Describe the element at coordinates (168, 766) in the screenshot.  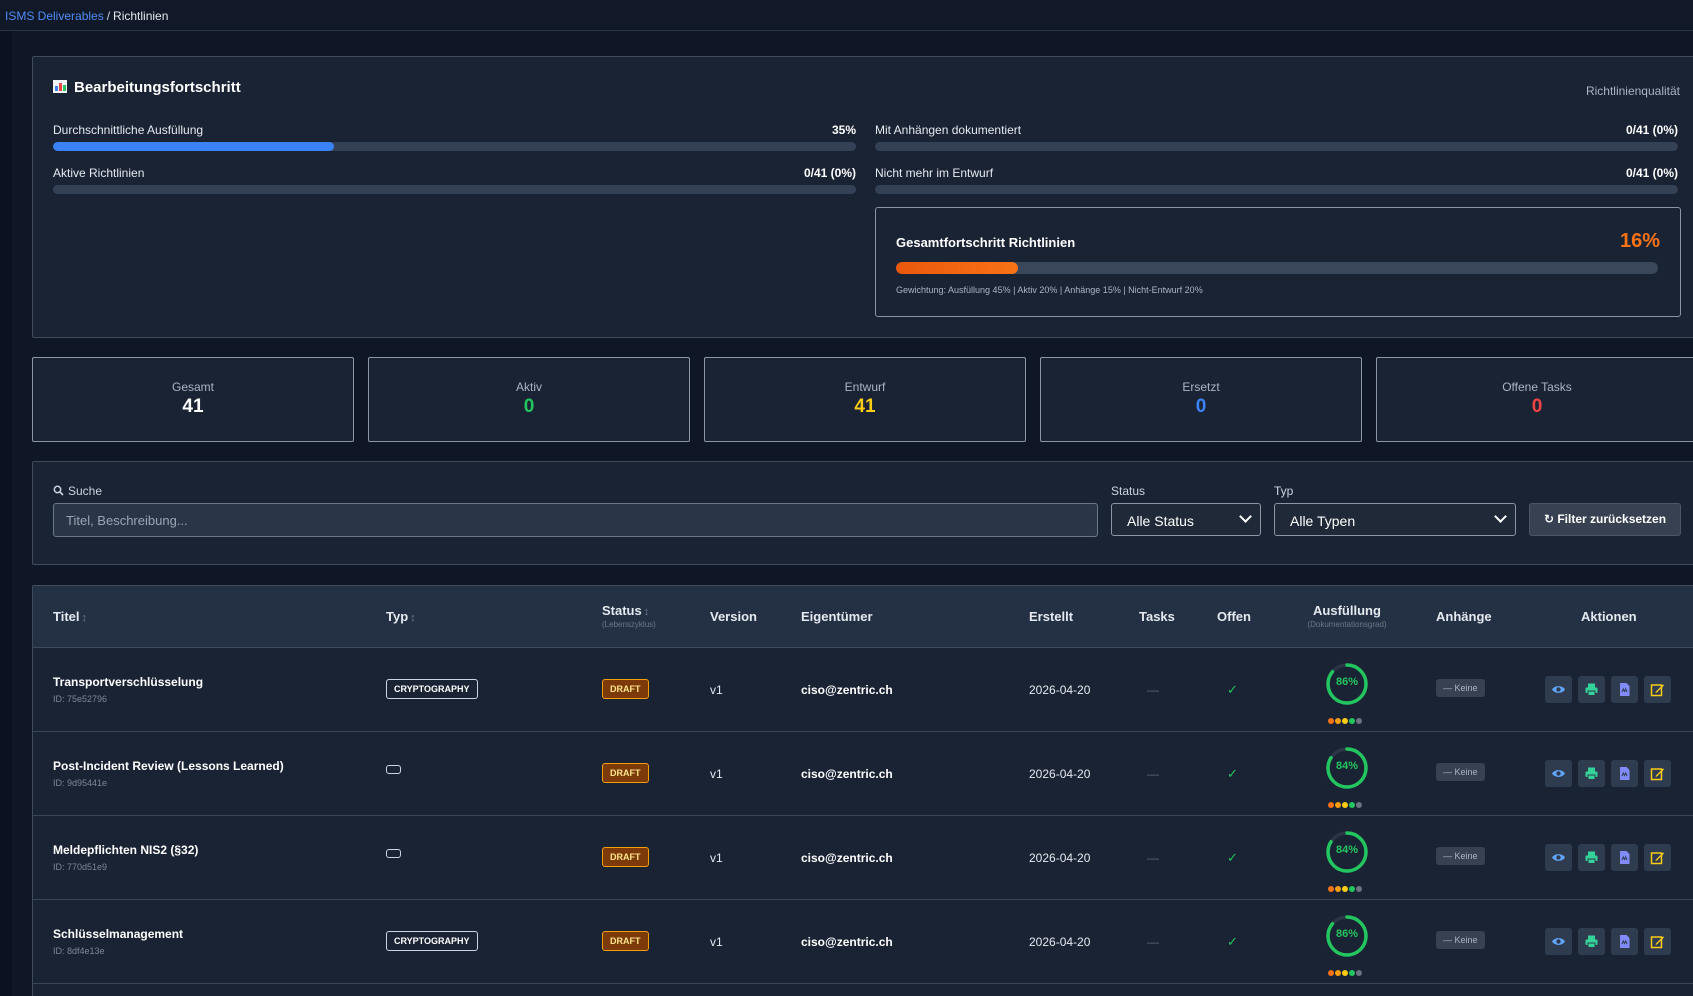
I see `row-title: Post-Incident Review (Lessons Learned)` at that location.